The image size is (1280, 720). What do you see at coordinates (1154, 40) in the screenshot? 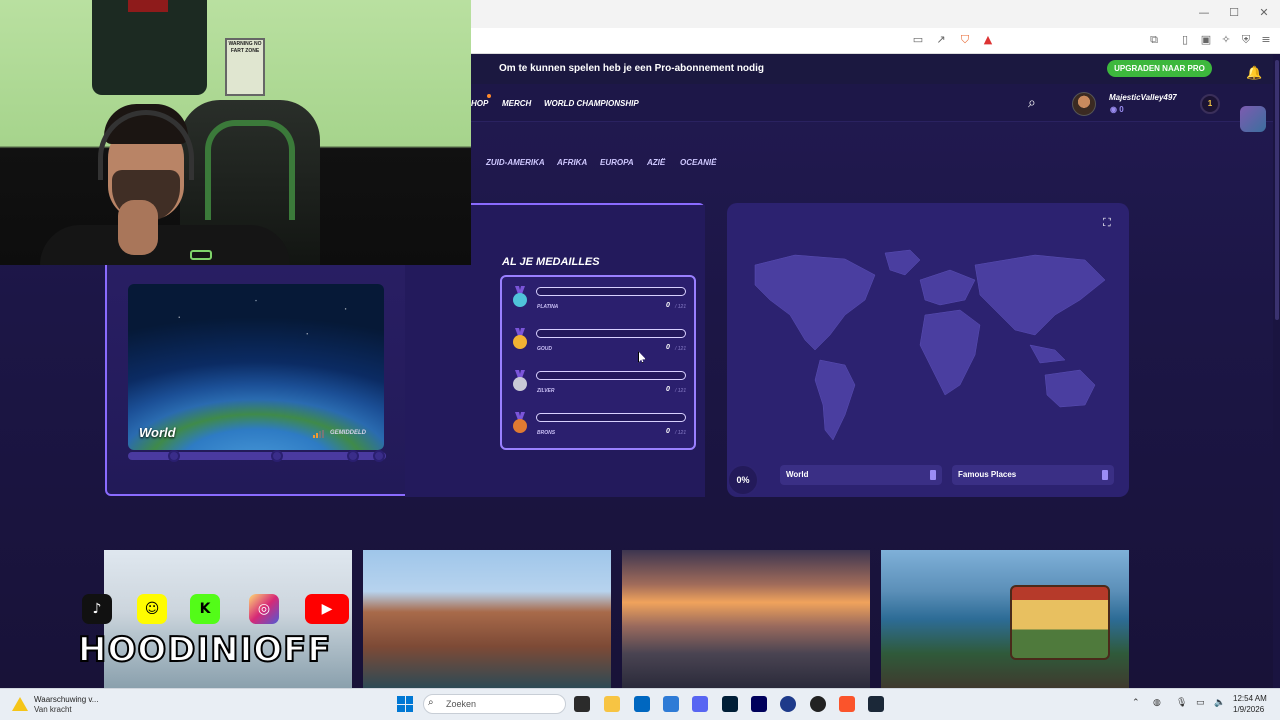
I see `extensions-icon: ⧉` at bounding box center [1154, 40].